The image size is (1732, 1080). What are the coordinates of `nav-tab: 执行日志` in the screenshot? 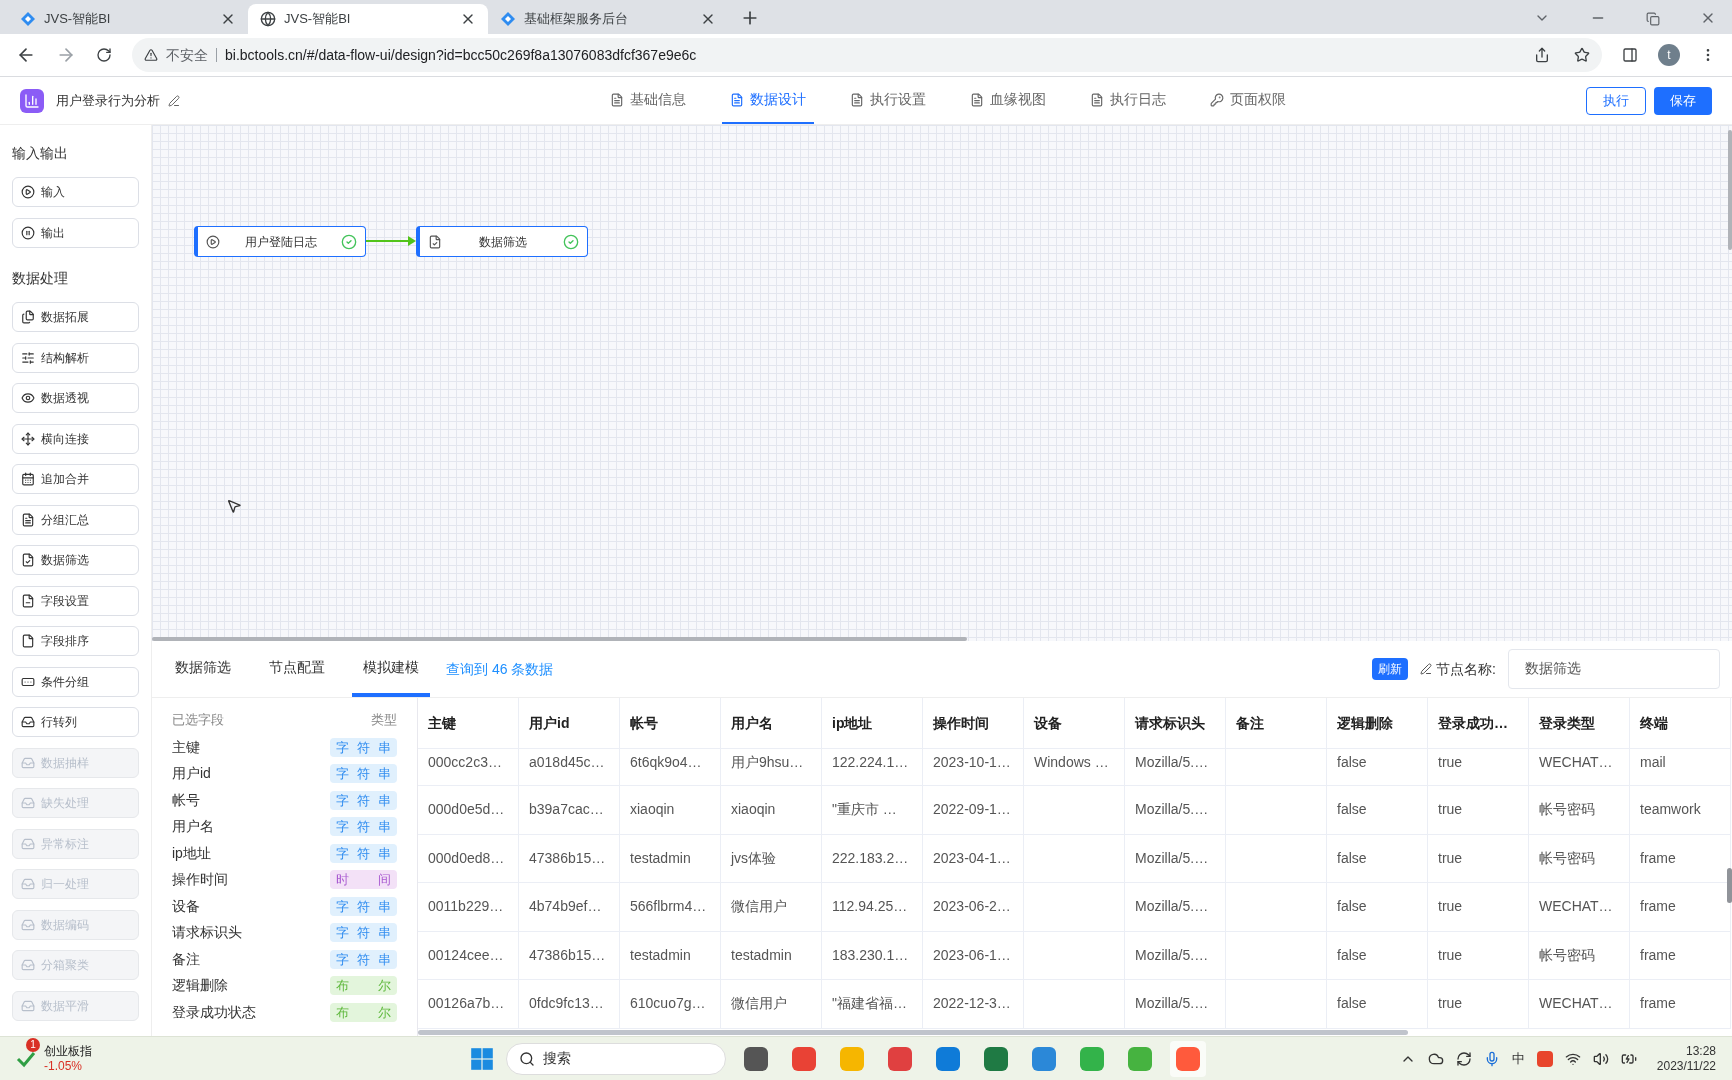 It's located at (1128, 100).